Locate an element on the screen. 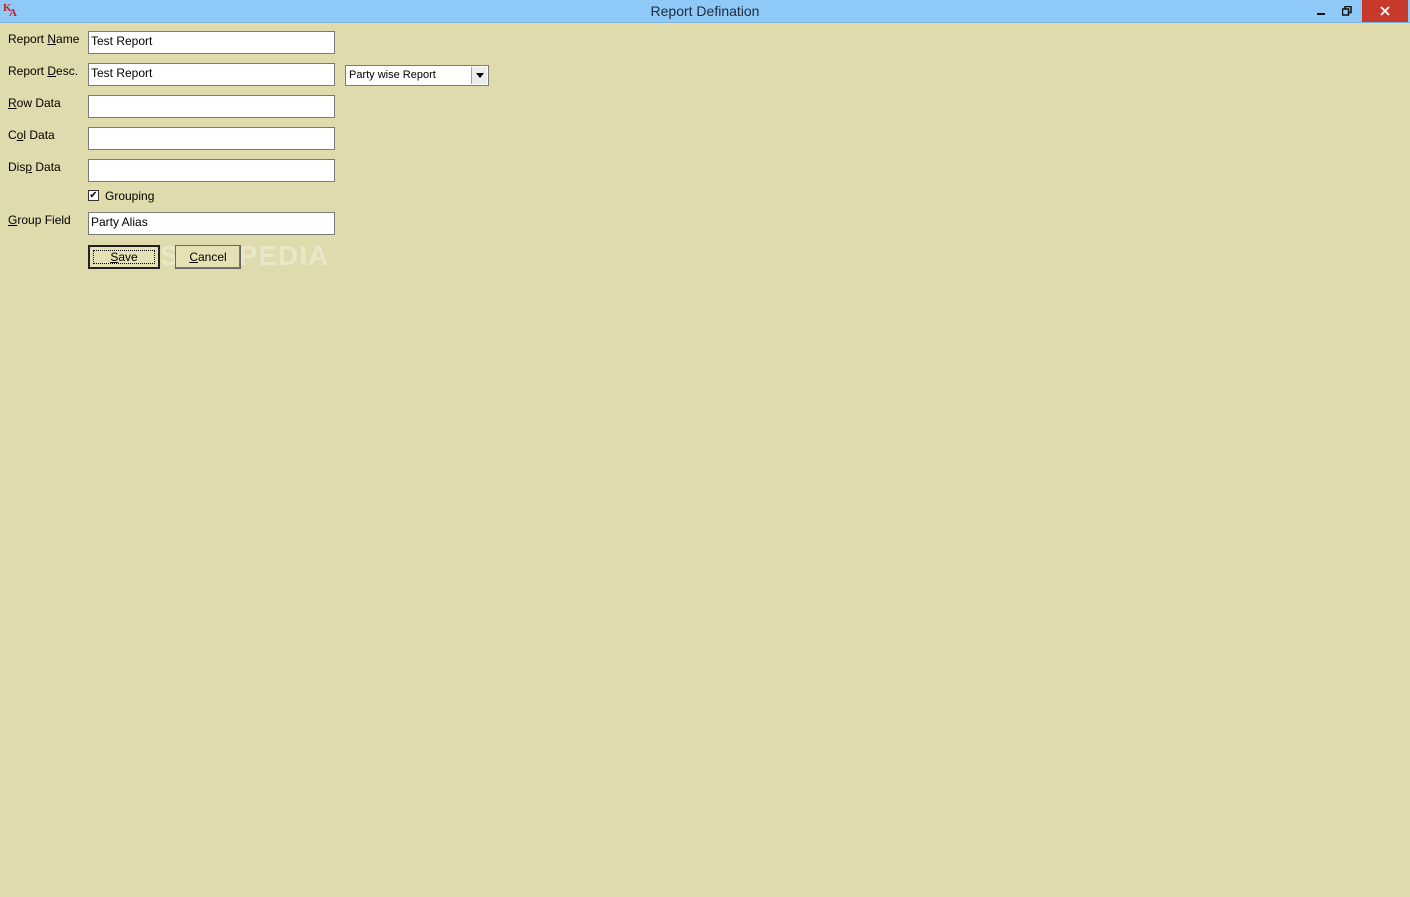 Image resolution: width=1410 pixels, height=897 pixels. dropdown-arrow-icon is located at coordinates (479, 75).